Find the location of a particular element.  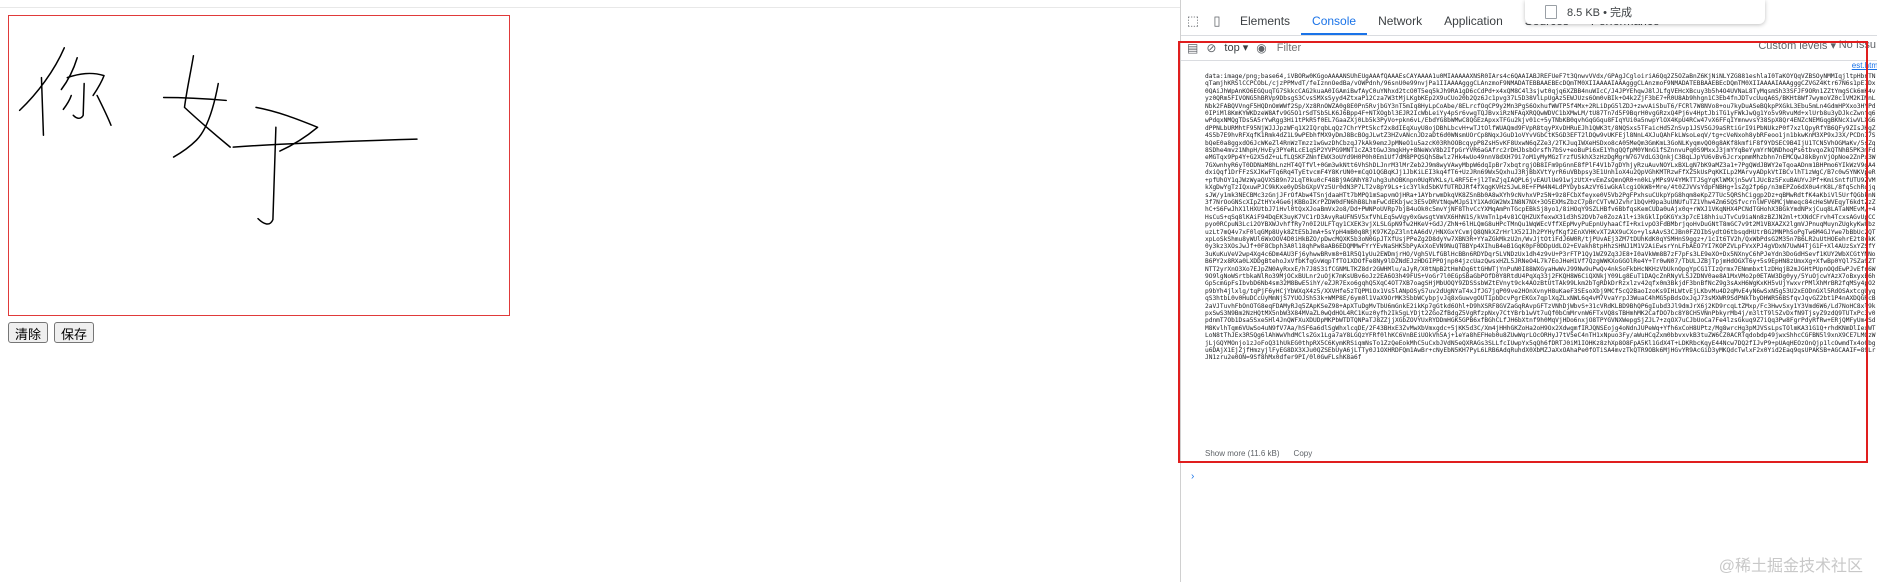

handwriting-strokes is located at coordinates (218, 136).